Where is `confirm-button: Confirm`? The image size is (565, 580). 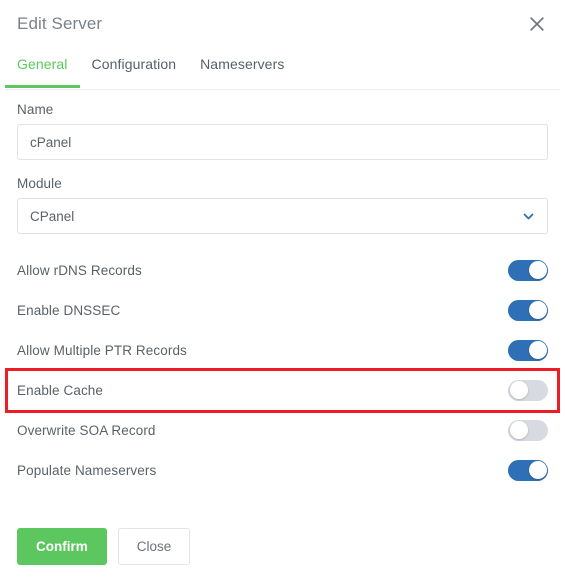
confirm-button: Confirm is located at coordinates (62, 546).